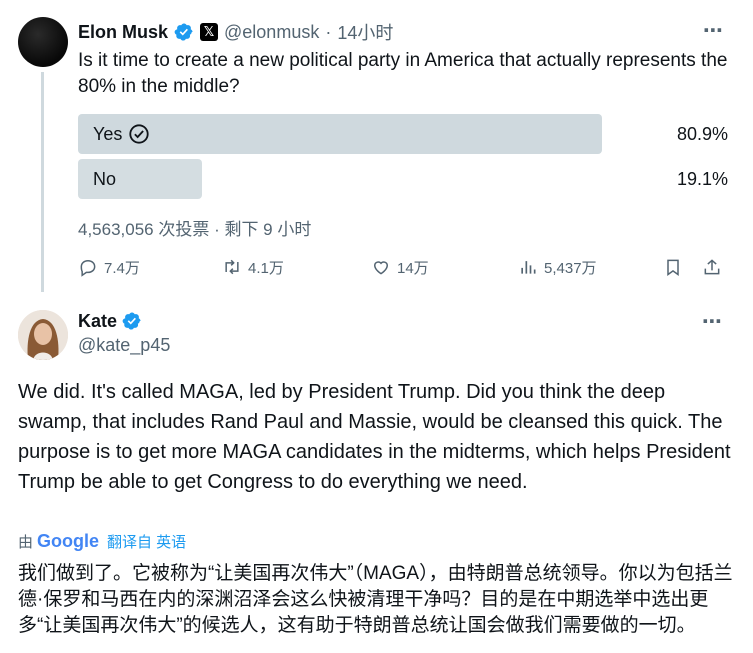 The image size is (753, 653). Describe the element at coordinates (266, 268) in the screenshot. I see `repost-count: 4.1万` at that location.